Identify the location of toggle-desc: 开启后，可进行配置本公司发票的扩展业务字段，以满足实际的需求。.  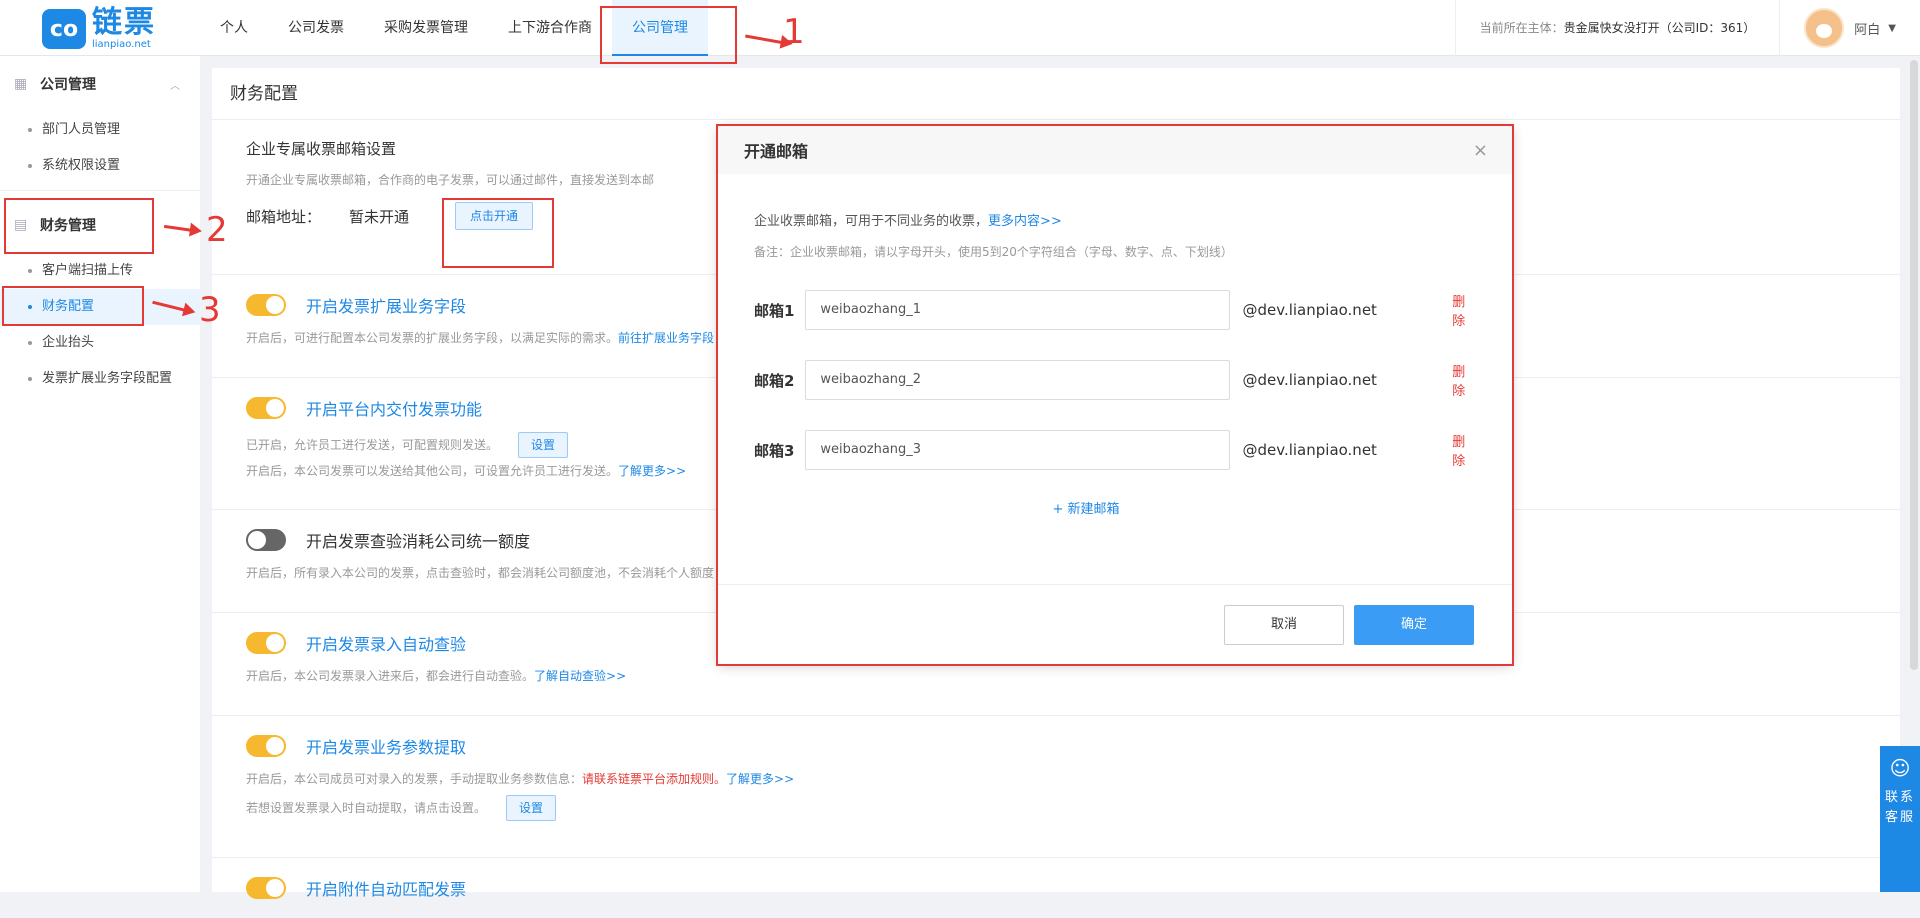
(432, 338).